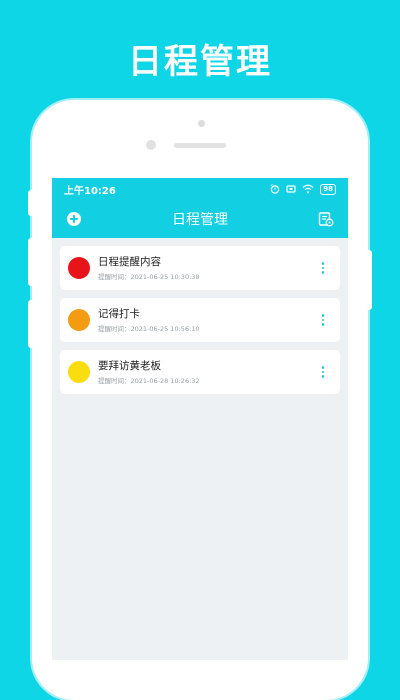  What do you see at coordinates (151, 145) in the screenshot?
I see `phone-camera` at bounding box center [151, 145].